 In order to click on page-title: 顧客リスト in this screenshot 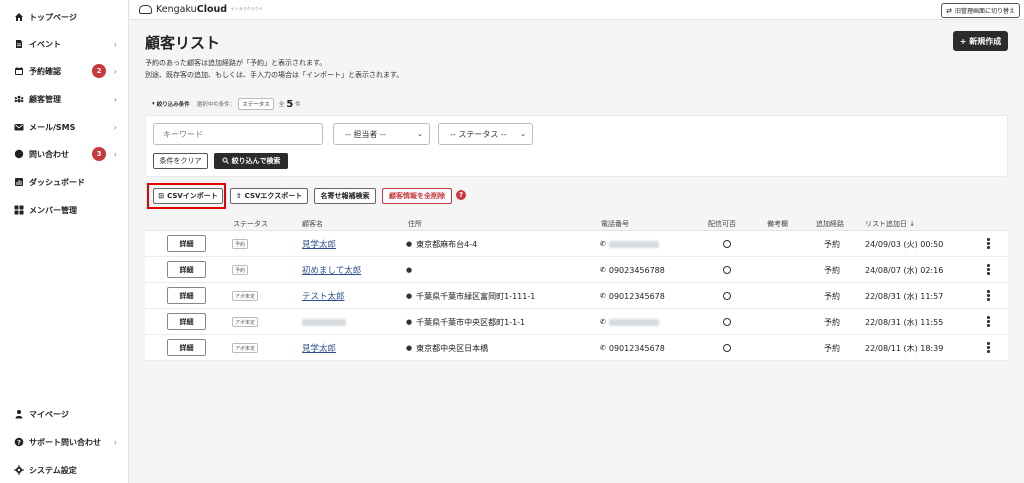, I will do `click(183, 43)`.